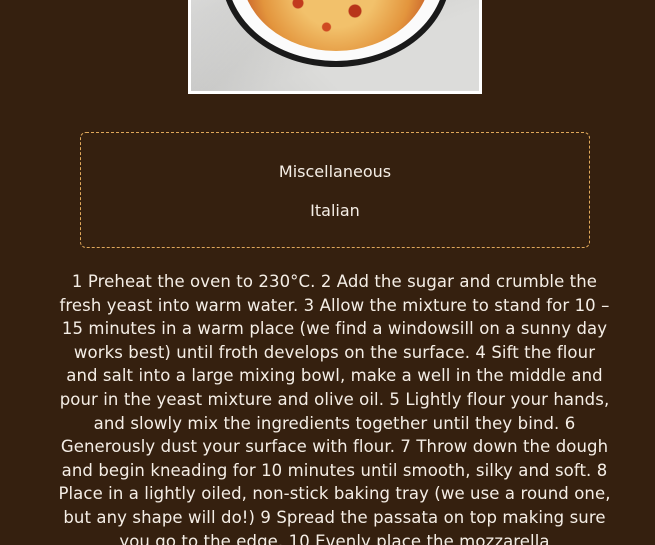 This screenshot has width=655, height=545. Describe the element at coordinates (335, 47) in the screenshot. I see `recipe-image` at that location.